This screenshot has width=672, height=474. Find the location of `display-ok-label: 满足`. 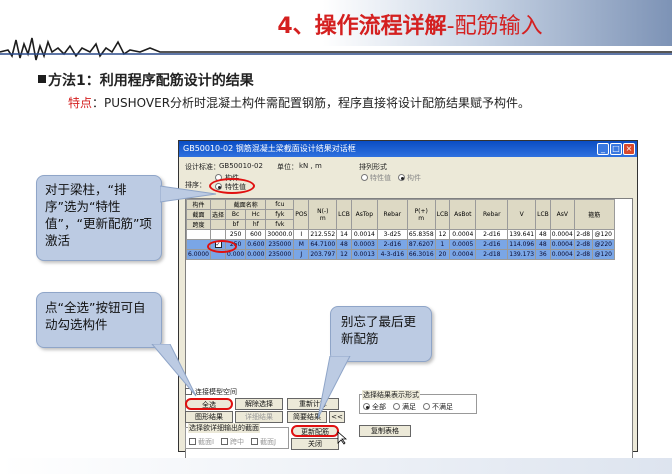

display-ok-label: 满足 is located at coordinates (409, 407).